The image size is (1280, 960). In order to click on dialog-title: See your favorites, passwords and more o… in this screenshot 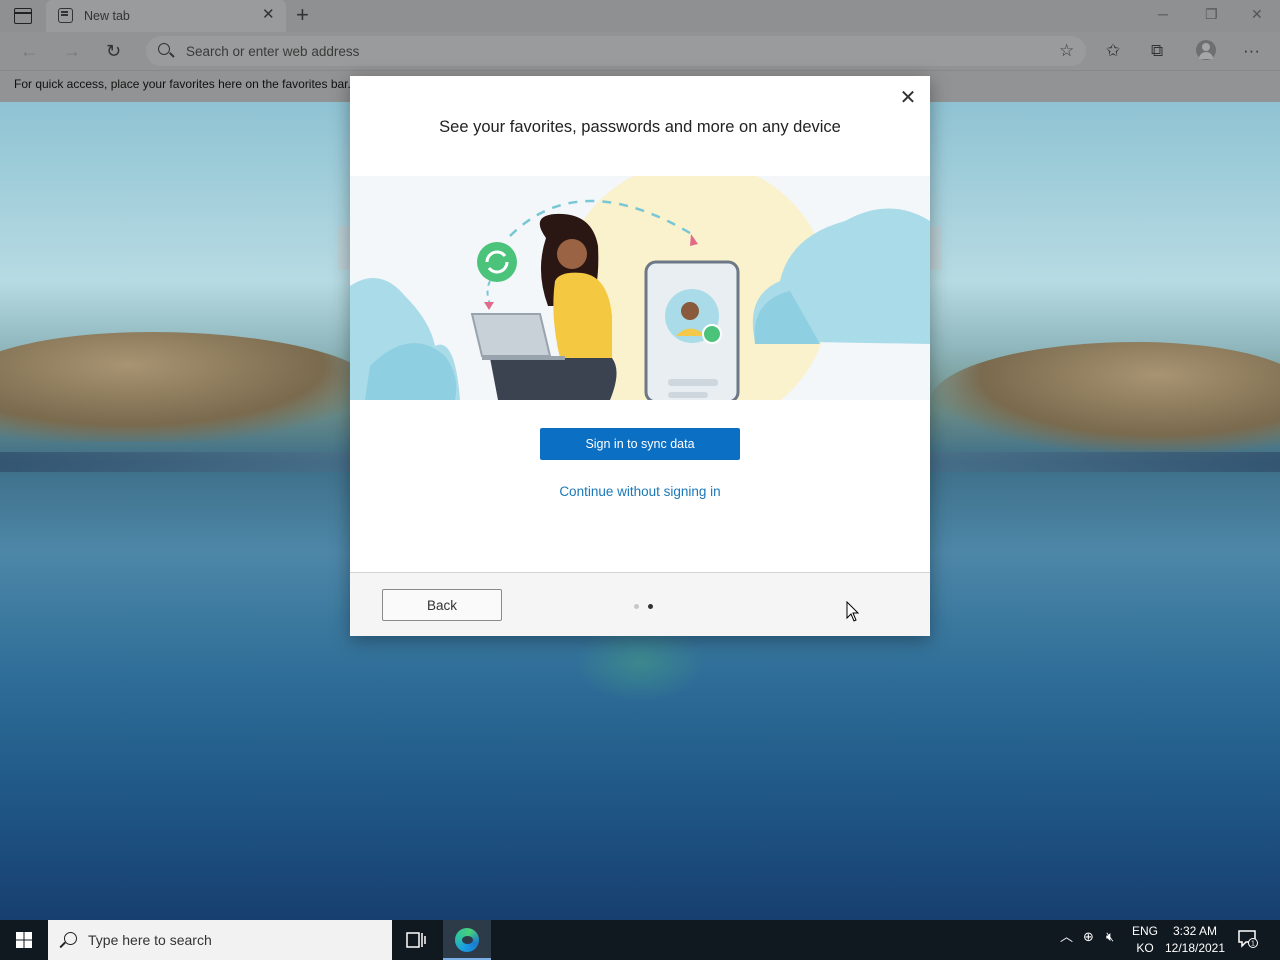, I will do `click(640, 127)`.